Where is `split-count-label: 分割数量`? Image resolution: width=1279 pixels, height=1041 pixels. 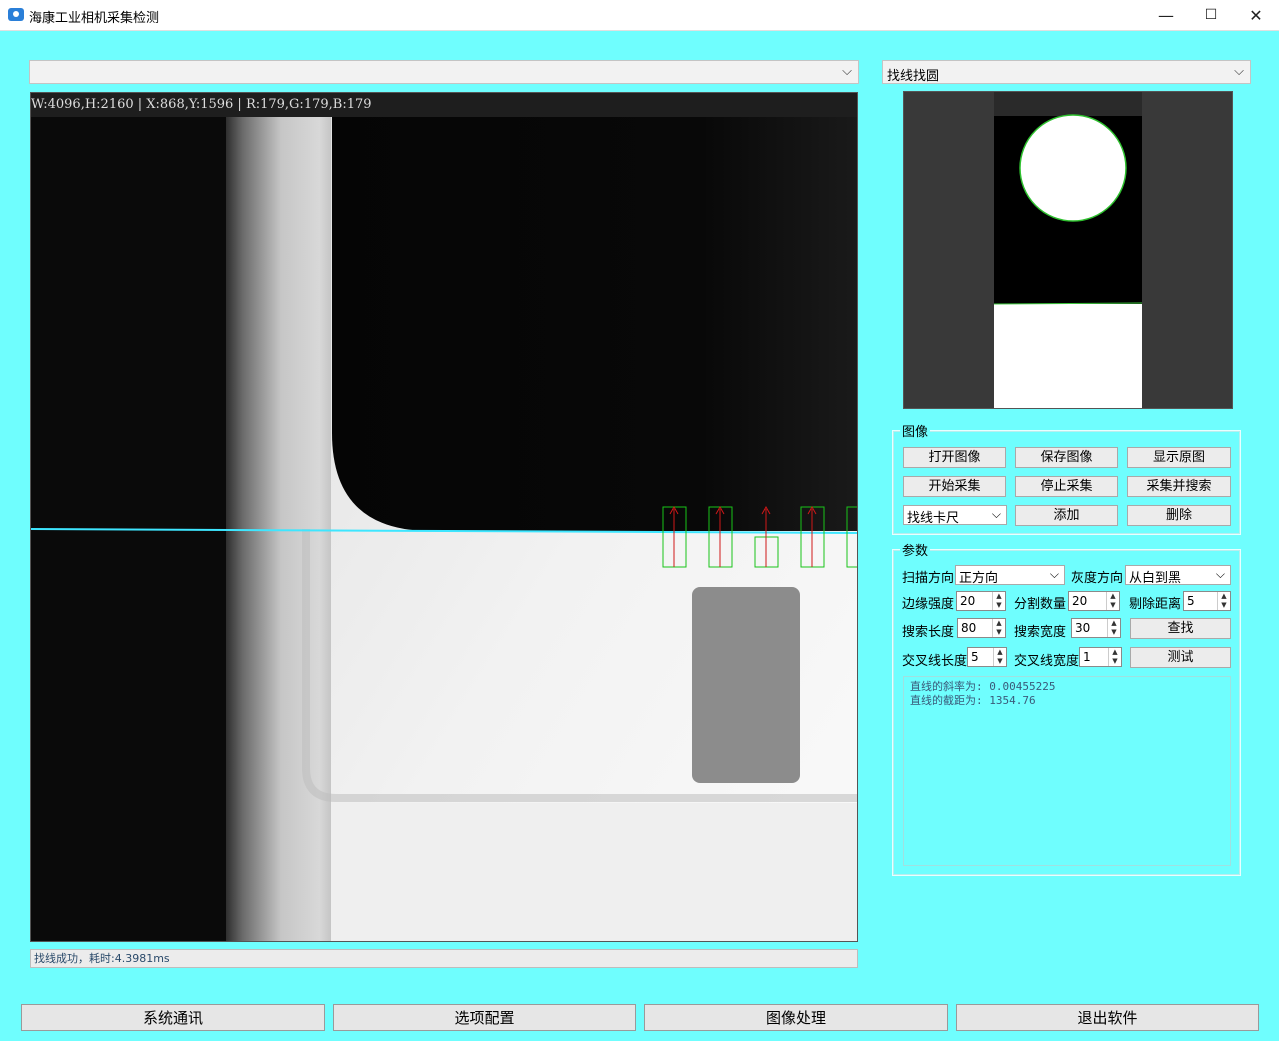
split-count-label: 分割数量 is located at coordinates (1040, 604).